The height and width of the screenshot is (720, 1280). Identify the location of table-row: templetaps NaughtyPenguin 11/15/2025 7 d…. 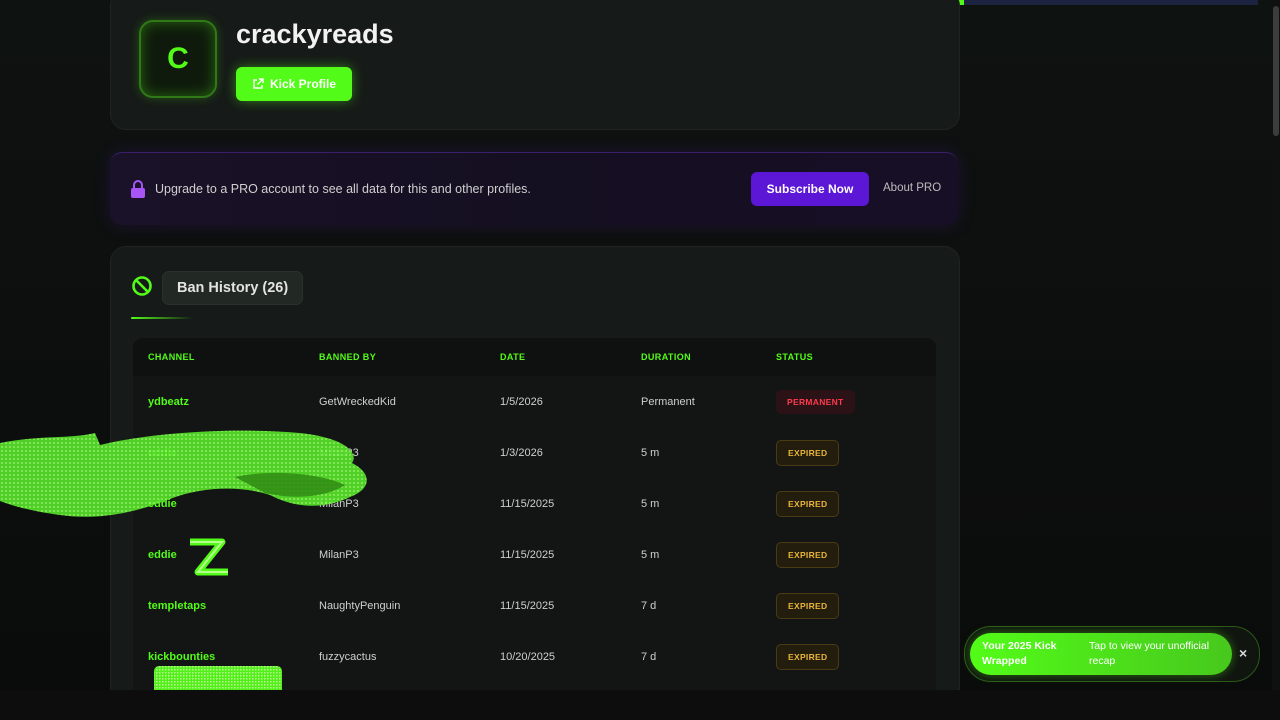
(534, 605).